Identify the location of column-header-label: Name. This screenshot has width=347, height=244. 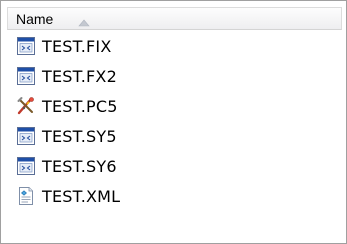
(35, 19).